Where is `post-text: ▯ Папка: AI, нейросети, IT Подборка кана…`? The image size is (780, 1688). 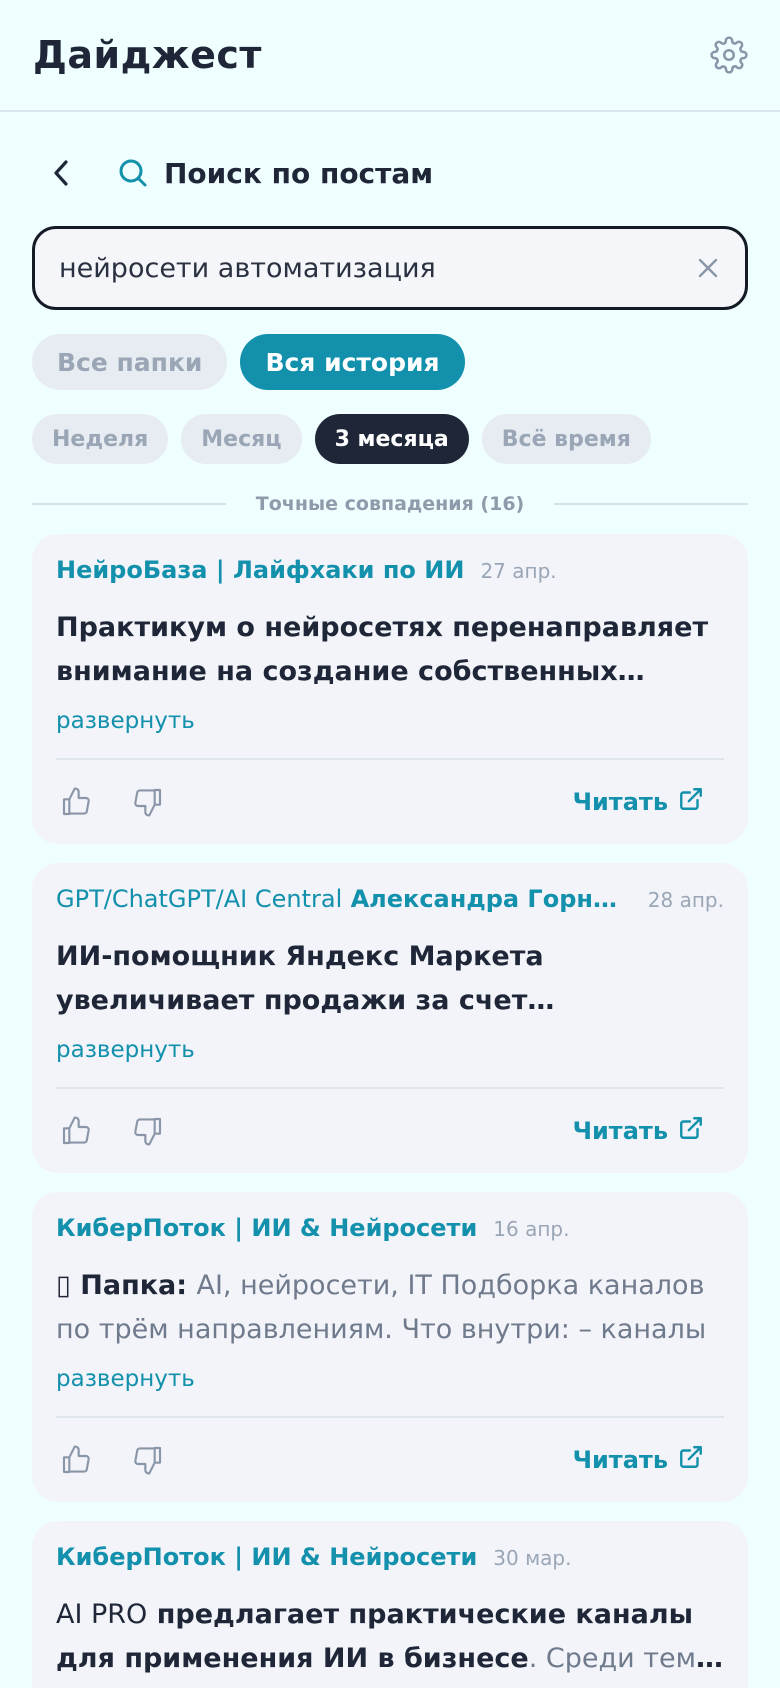
post-text: ▯ Папка: AI, нейросети, IT Подборка кана… is located at coordinates (390, 1308).